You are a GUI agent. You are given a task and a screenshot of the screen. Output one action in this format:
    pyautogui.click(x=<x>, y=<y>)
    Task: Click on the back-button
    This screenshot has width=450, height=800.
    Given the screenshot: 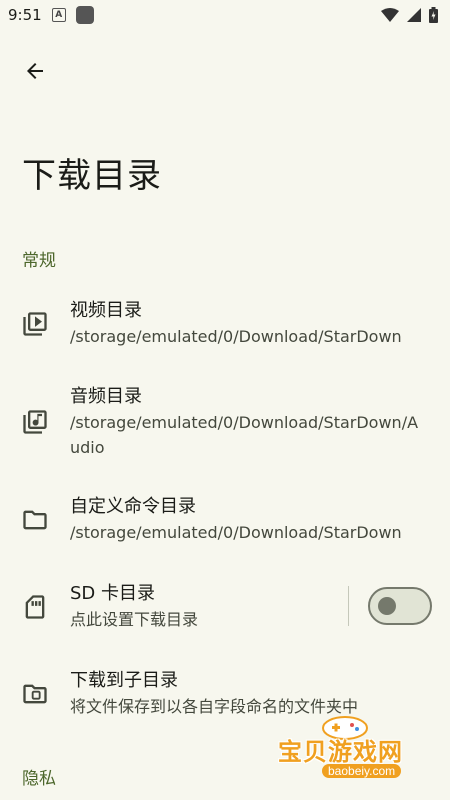 What is the action you would take?
    pyautogui.click(x=35, y=71)
    